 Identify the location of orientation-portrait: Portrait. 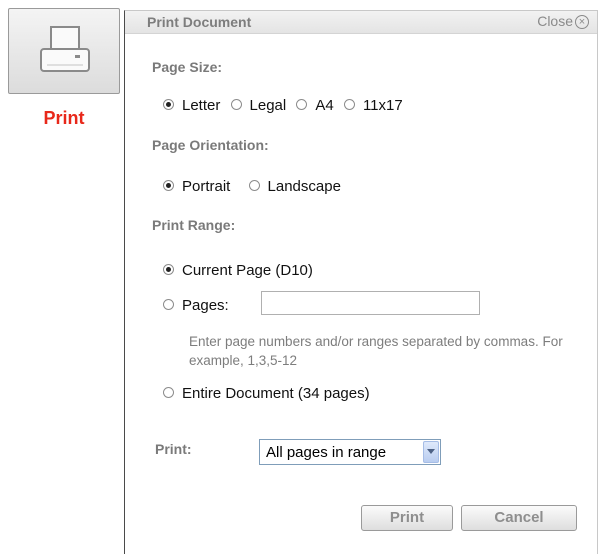
(196, 186).